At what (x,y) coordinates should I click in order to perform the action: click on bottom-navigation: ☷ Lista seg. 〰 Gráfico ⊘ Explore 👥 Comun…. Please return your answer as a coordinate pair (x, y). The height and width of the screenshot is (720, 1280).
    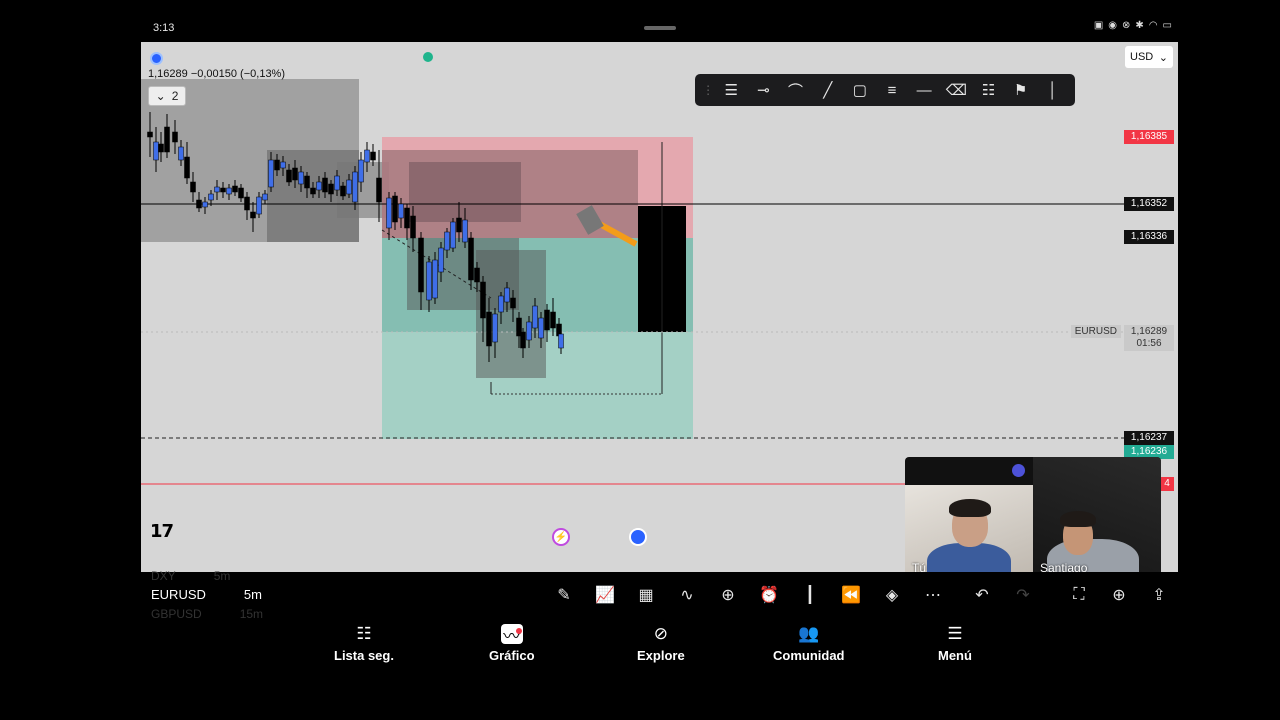
    Looking at the image, I should click on (659, 644).